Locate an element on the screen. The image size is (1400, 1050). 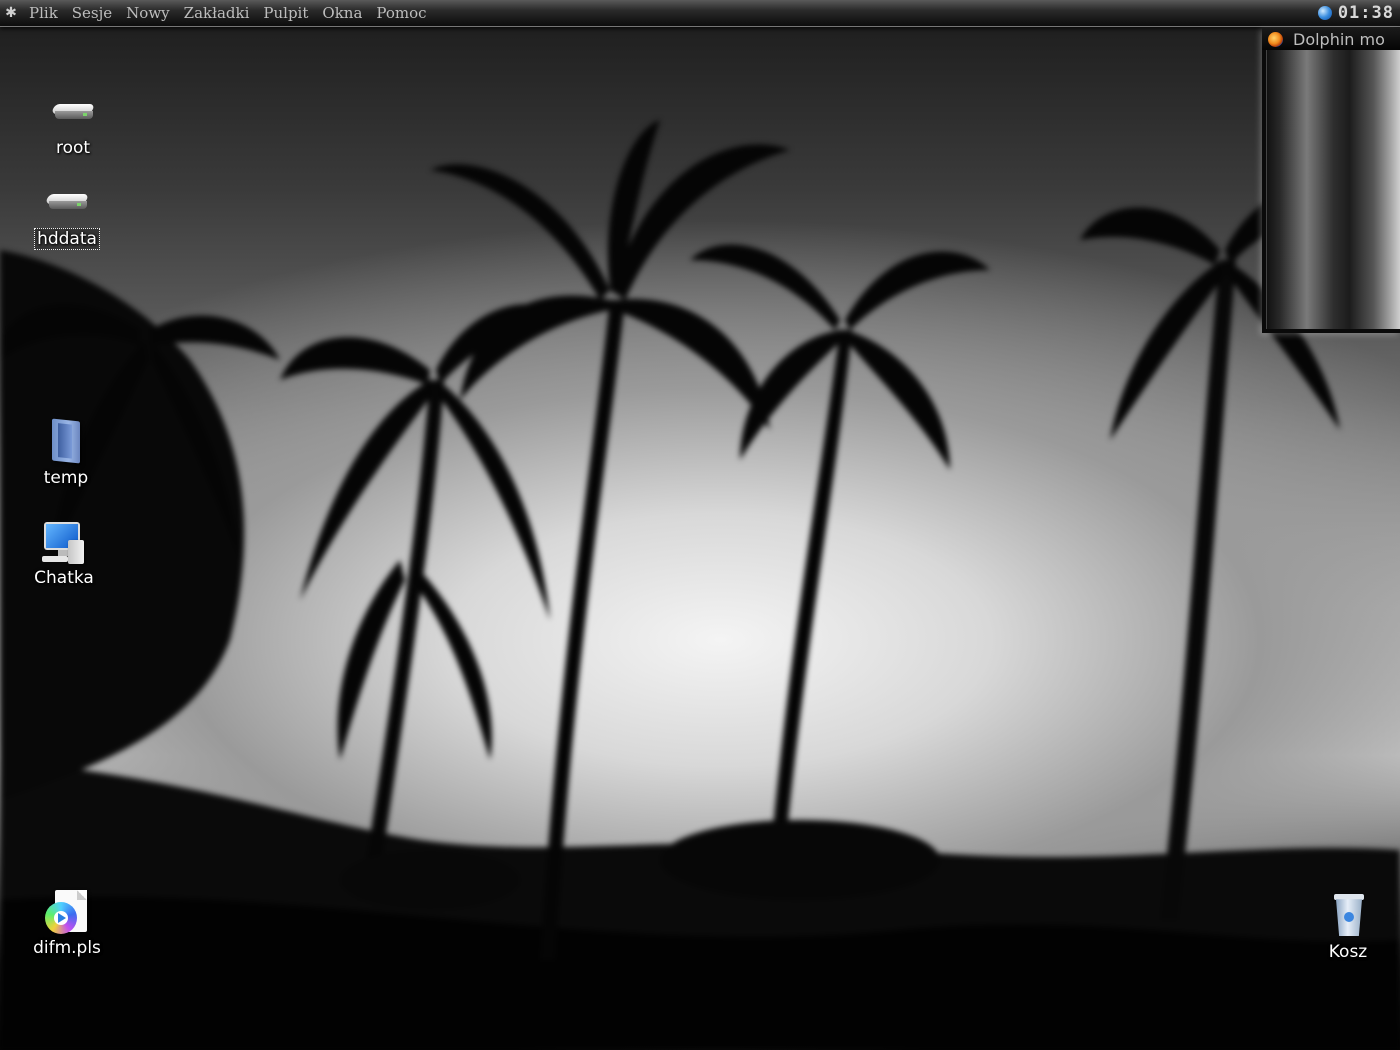
media-playlist-icon is located at coordinates (67, 912).